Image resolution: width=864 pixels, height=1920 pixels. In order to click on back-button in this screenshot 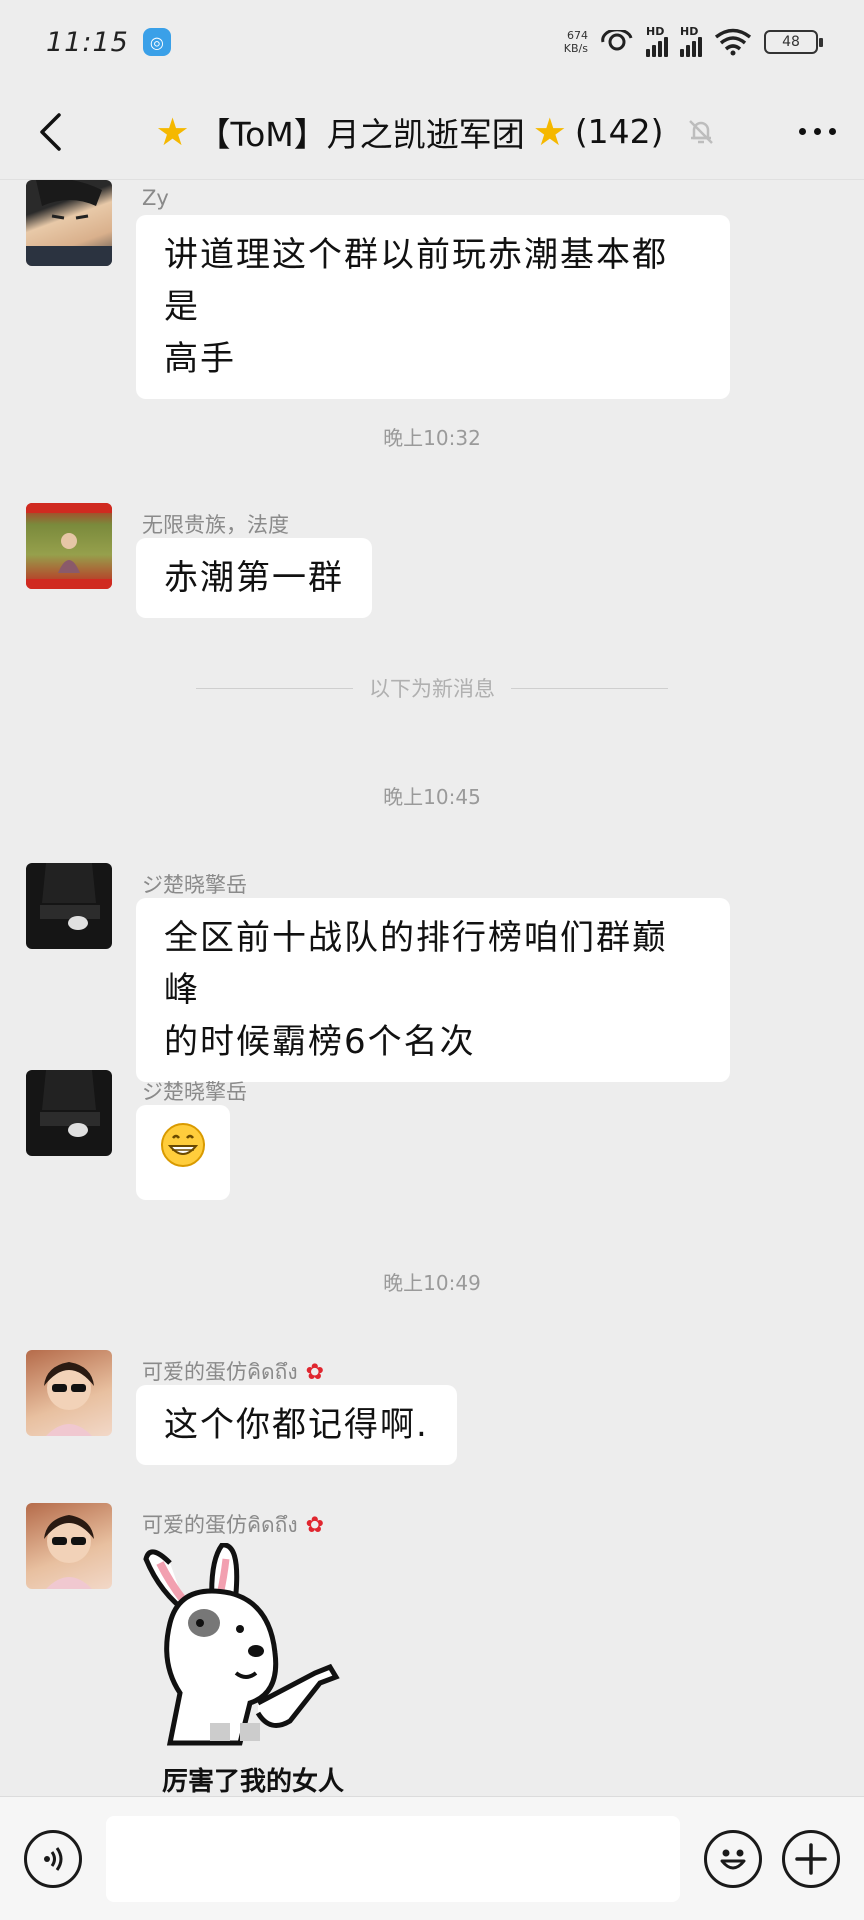, I will do `click(50, 132)`.